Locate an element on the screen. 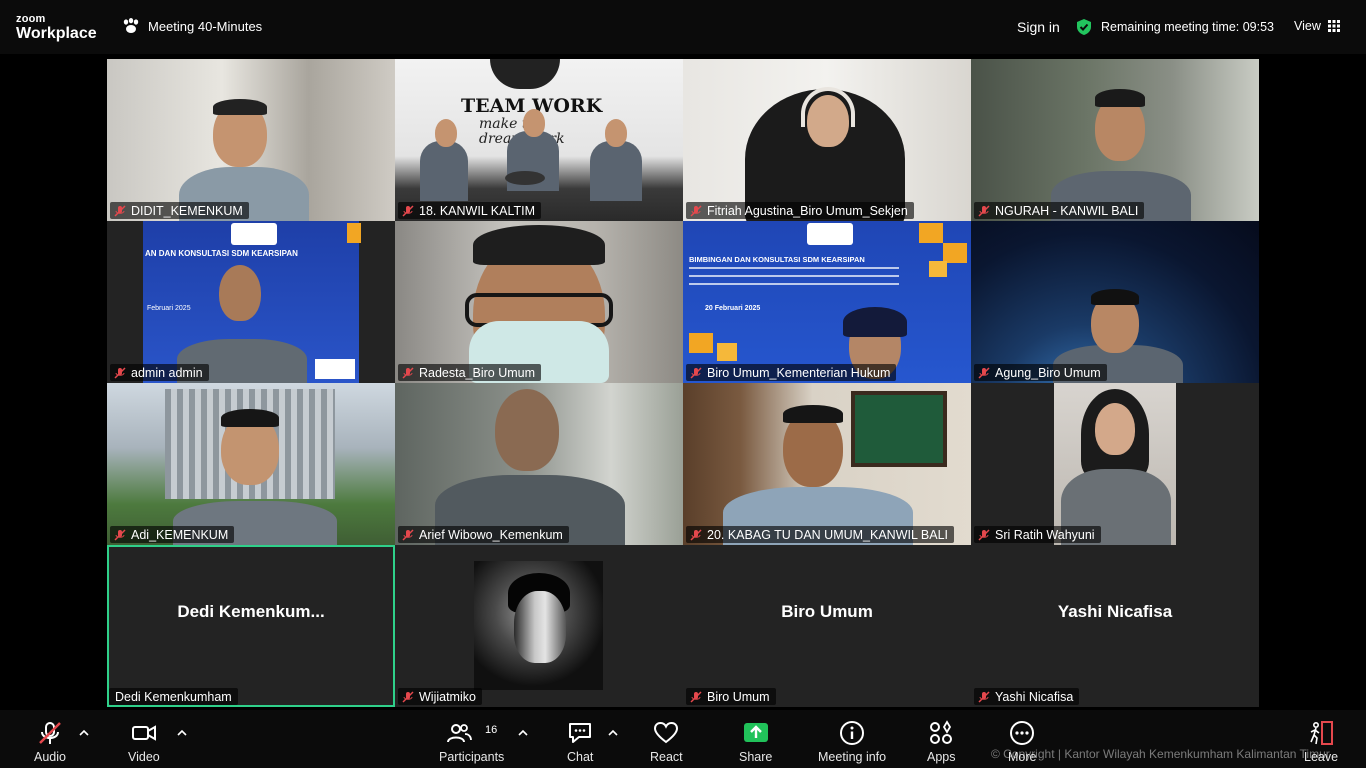 Image resolution: width=1366 pixels, height=768 pixels. video-tile: Adi_KEMENKUM is located at coordinates (251, 464).